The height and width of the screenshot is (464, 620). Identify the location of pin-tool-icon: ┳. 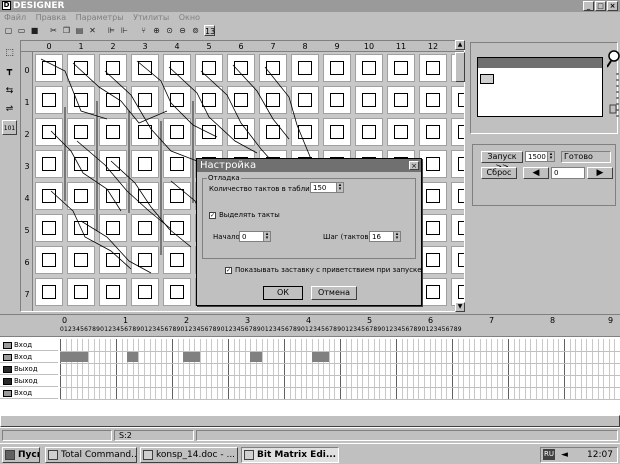
(9, 71).